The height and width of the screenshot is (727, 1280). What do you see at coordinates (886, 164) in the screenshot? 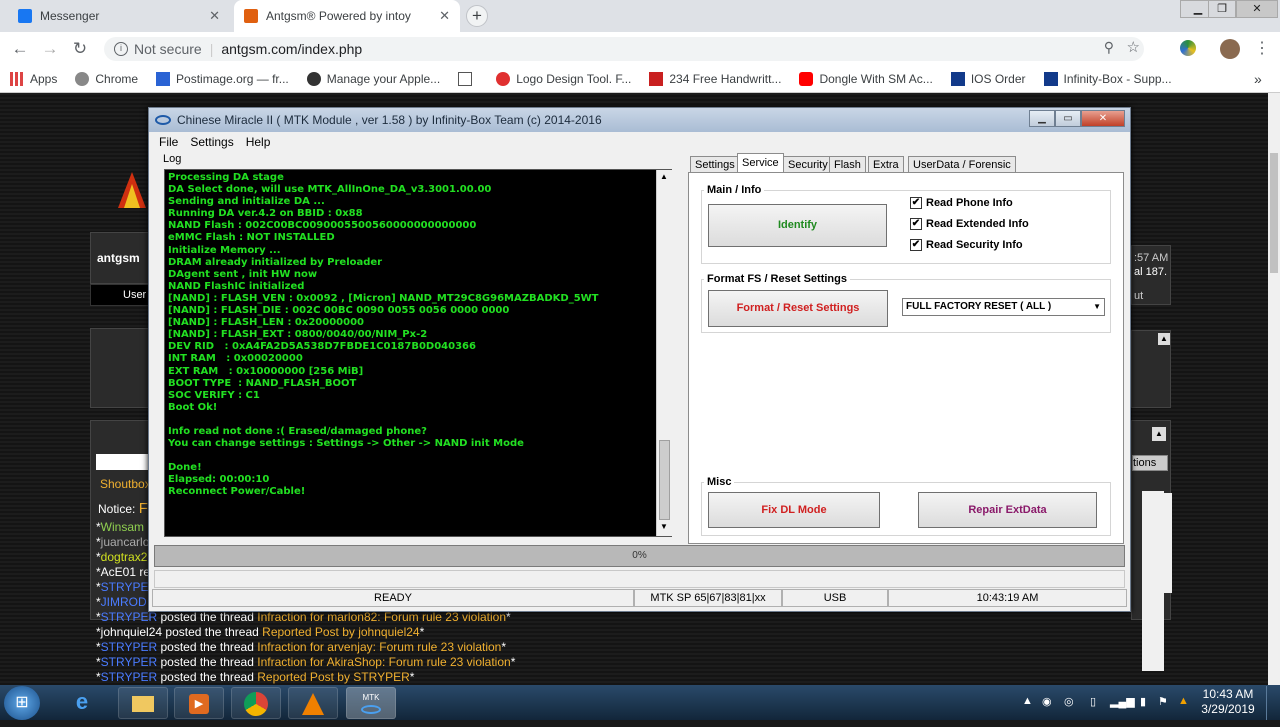
I see `tab-extra: Extra` at bounding box center [886, 164].